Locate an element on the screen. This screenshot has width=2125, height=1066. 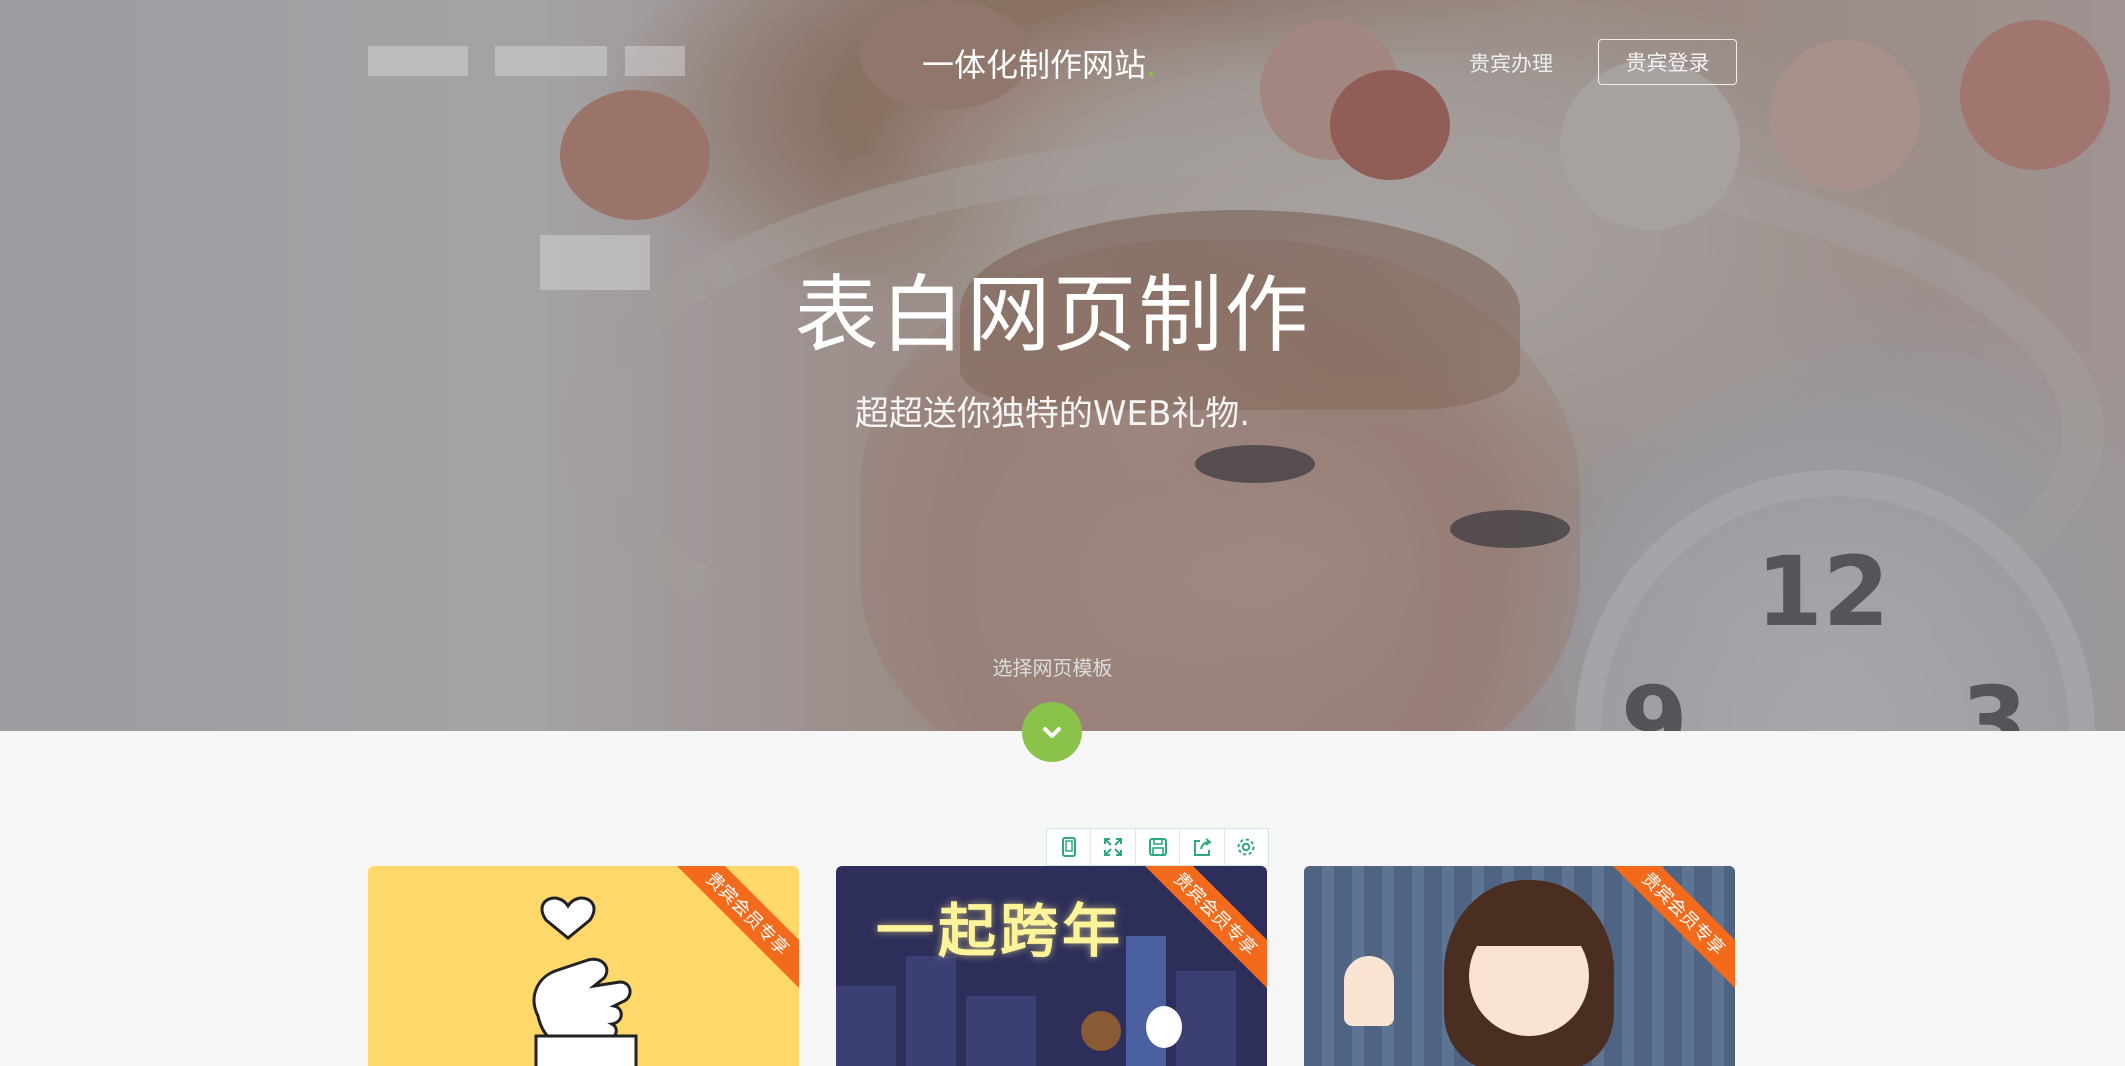
share-button is located at coordinates (1202, 847).